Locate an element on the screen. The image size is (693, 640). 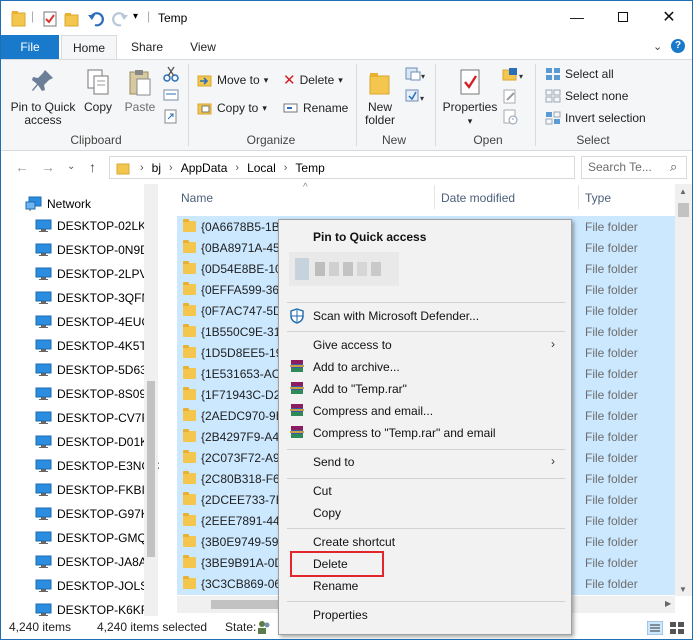
maximize-button is located at coordinates (623, 17).